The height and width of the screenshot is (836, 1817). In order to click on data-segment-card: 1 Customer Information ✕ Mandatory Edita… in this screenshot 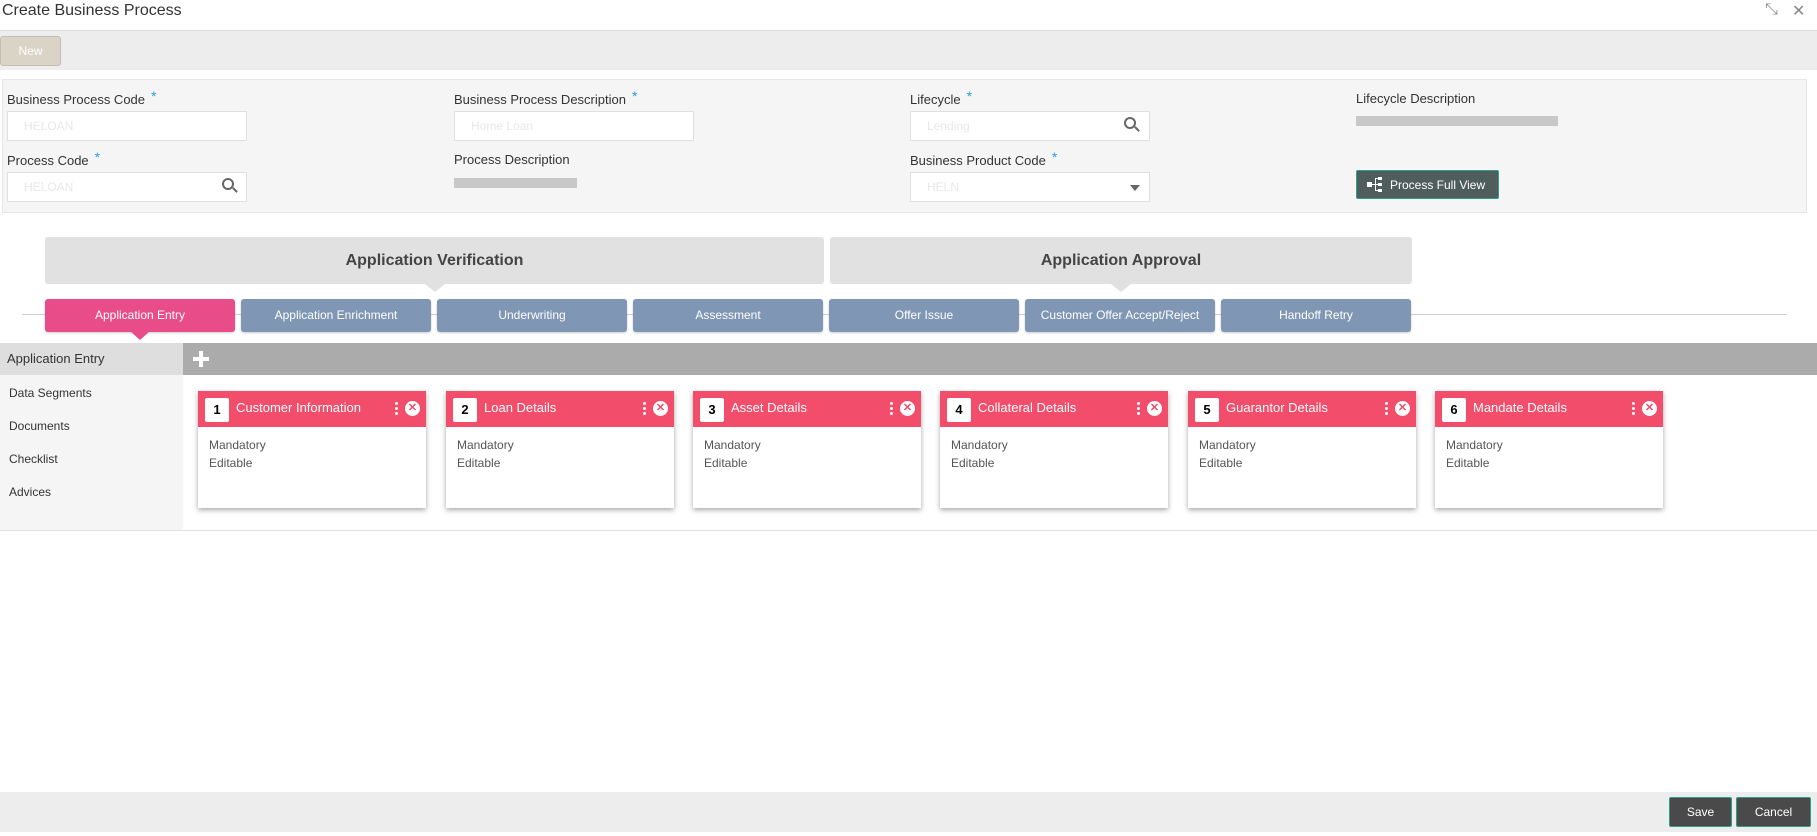, I will do `click(312, 449)`.